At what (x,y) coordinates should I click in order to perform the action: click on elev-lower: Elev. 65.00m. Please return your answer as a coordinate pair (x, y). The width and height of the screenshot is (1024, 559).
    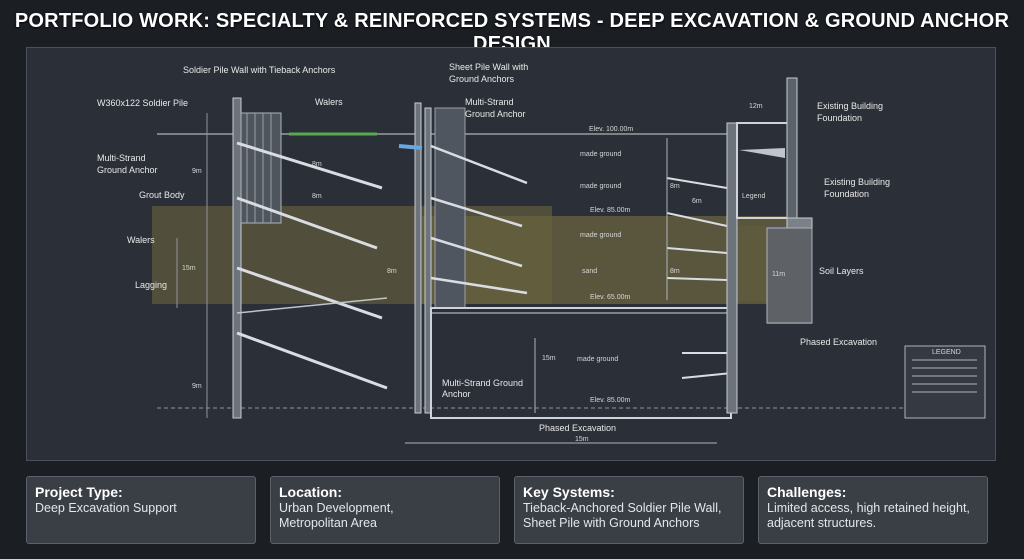
    Looking at the image, I should click on (610, 297).